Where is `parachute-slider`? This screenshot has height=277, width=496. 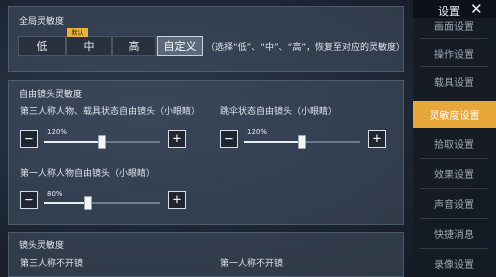 parachute-slider is located at coordinates (302, 142).